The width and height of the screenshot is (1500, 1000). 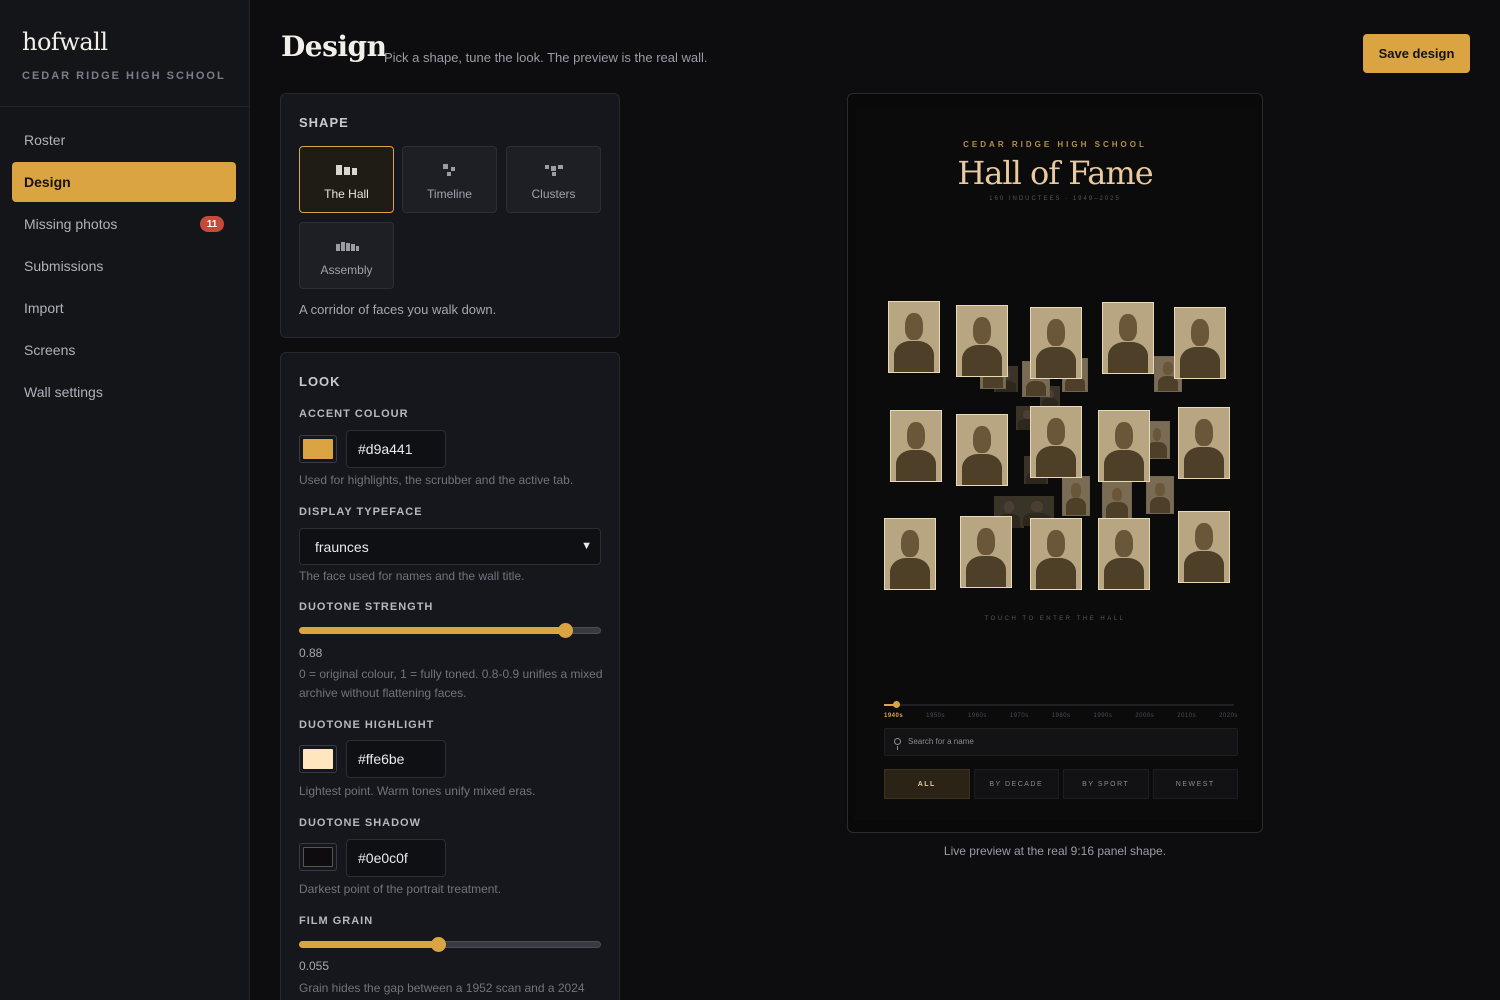 What do you see at coordinates (71, 224) in the screenshot?
I see `sidebar-item-label: Missing photos` at bounding box center [71, 224].